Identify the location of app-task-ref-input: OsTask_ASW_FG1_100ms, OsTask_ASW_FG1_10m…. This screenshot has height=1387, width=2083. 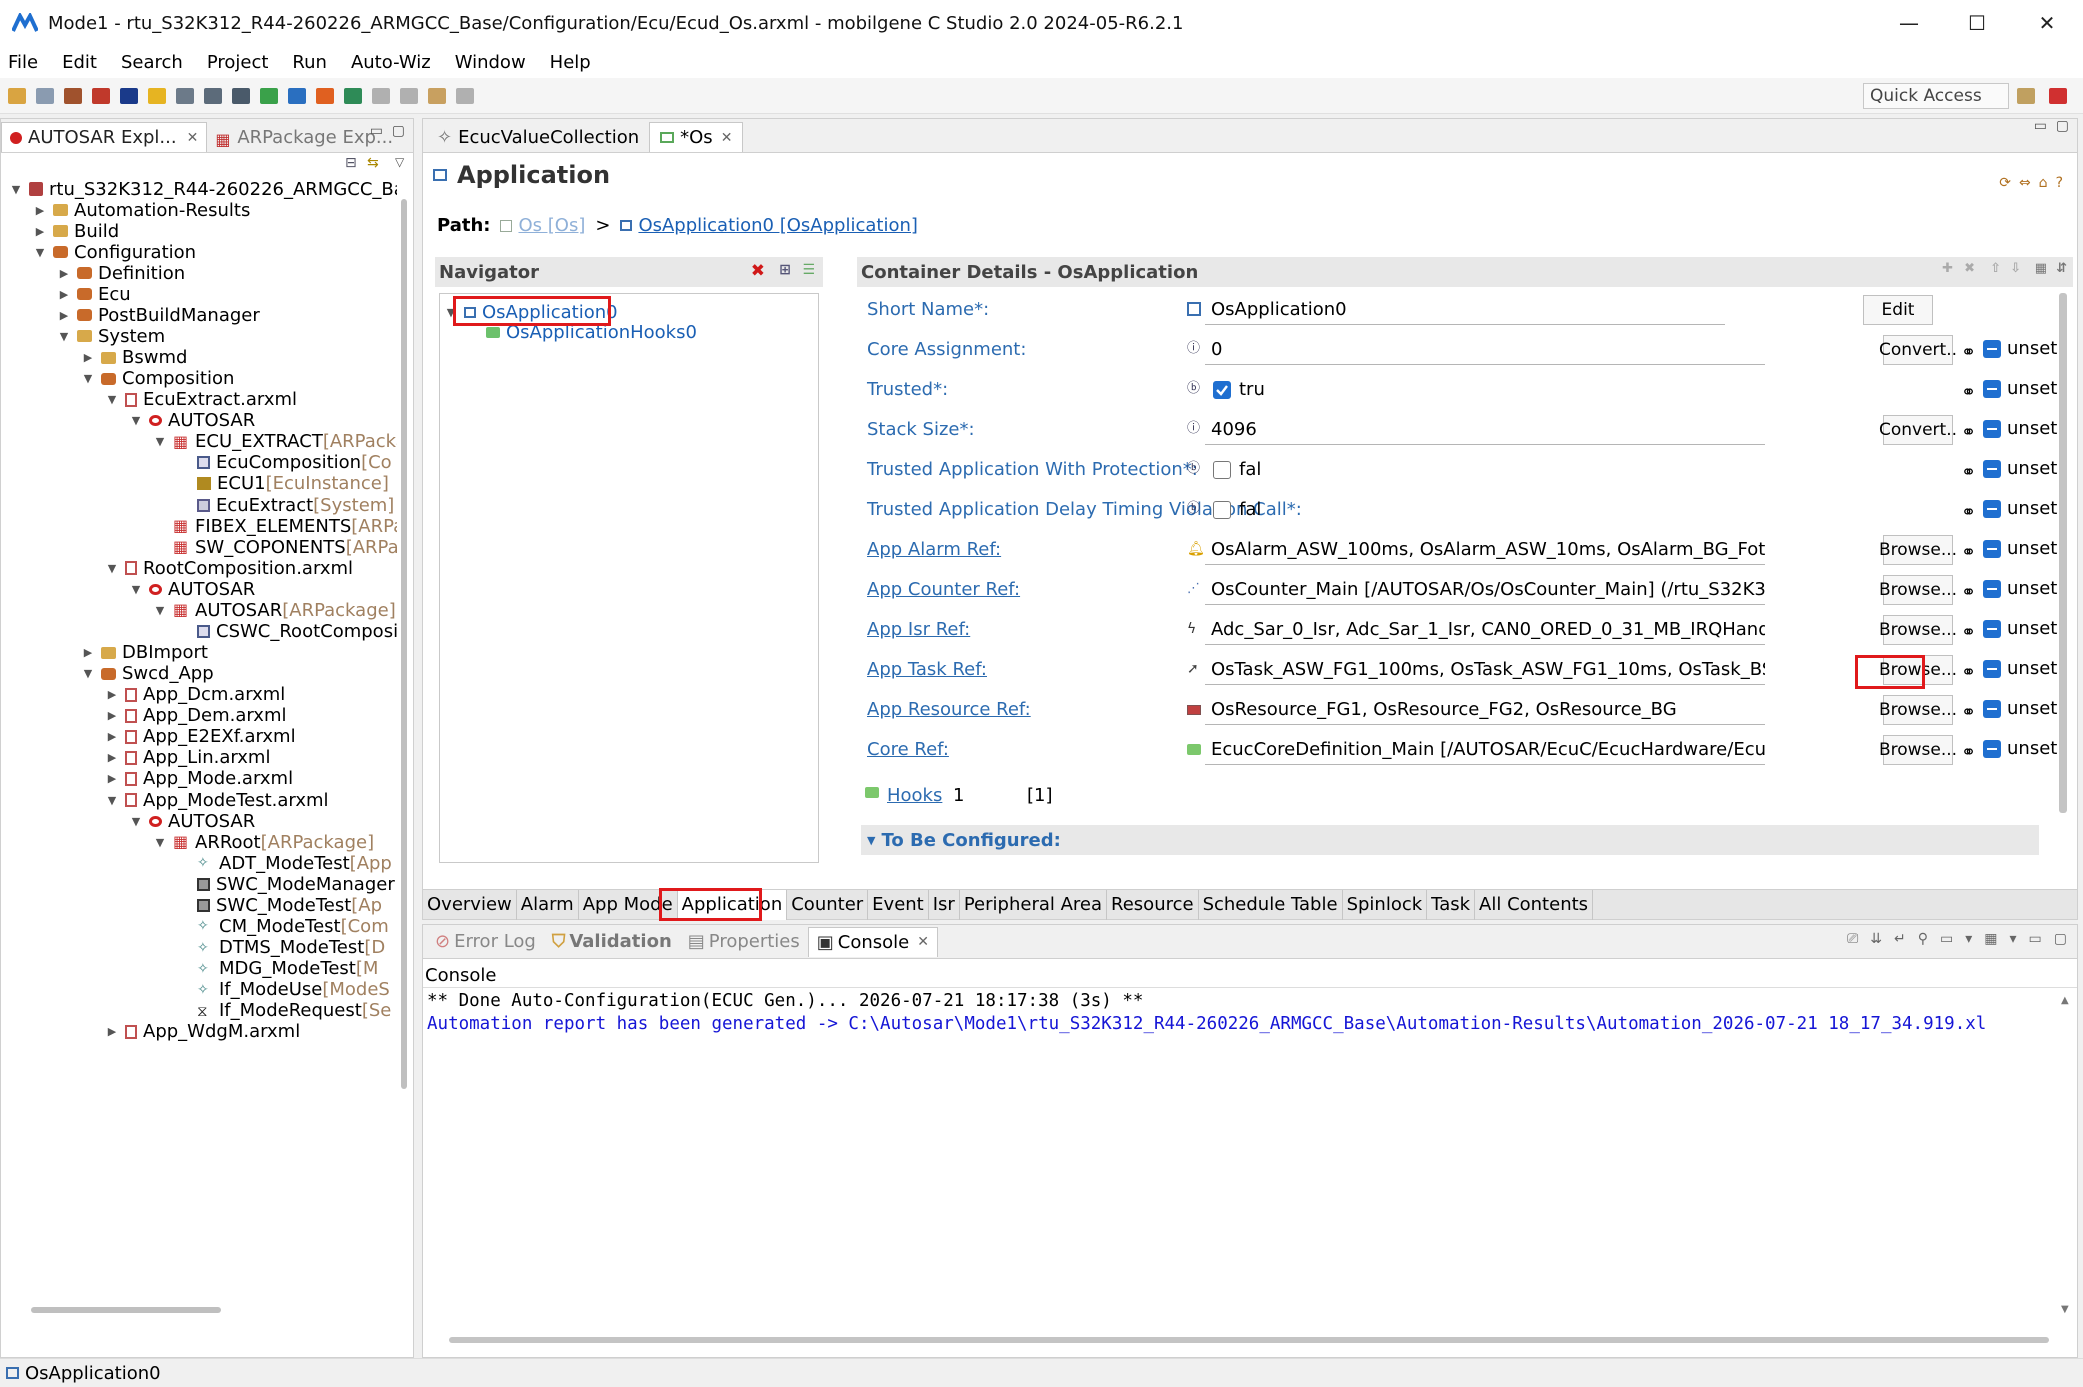
(1485, 670).